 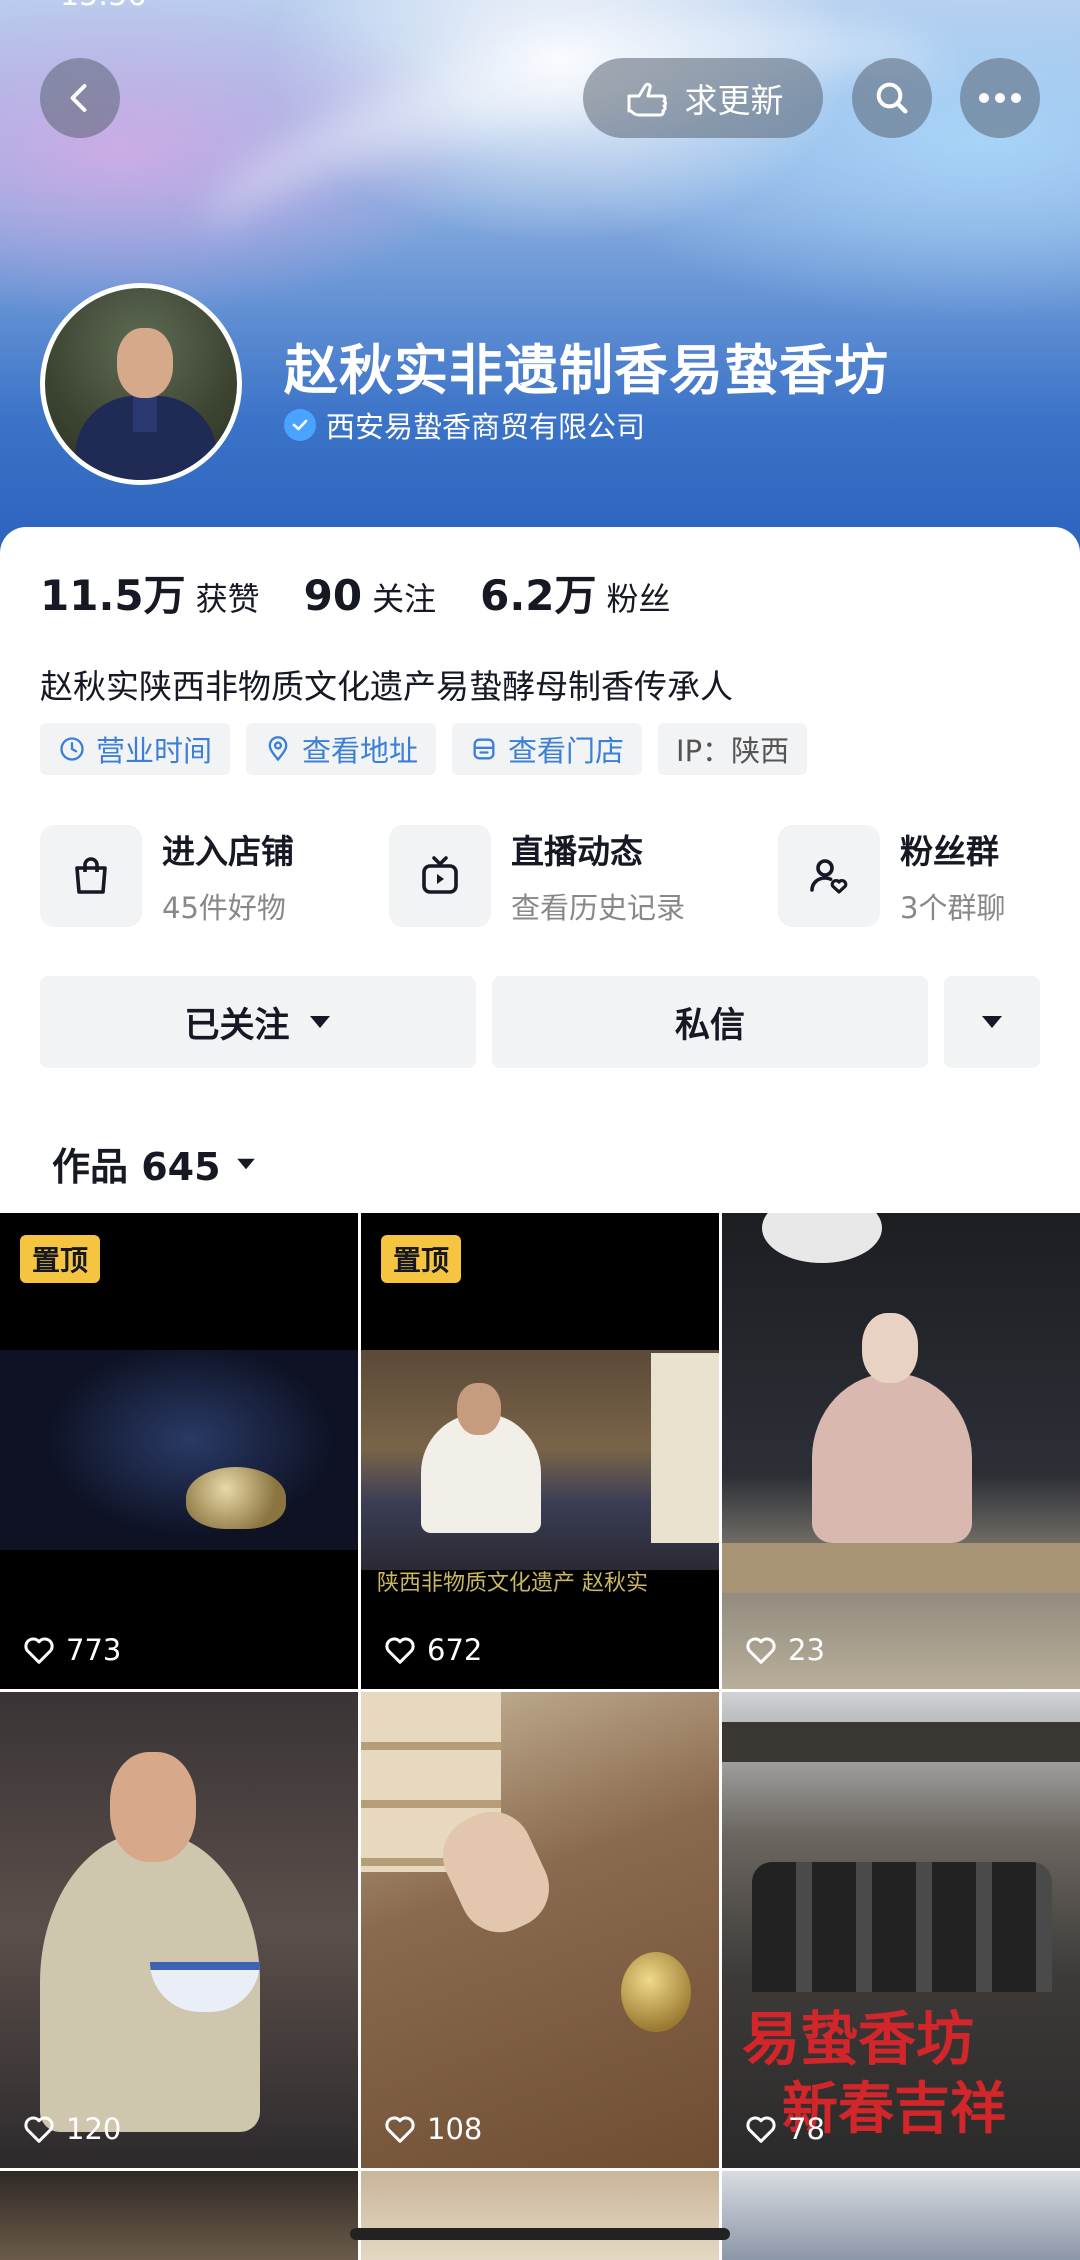 What do you see at coordinates (136, 1167) in the screenshot?
I see `works-label: 作品 645` at bounding box center [136, 1167].